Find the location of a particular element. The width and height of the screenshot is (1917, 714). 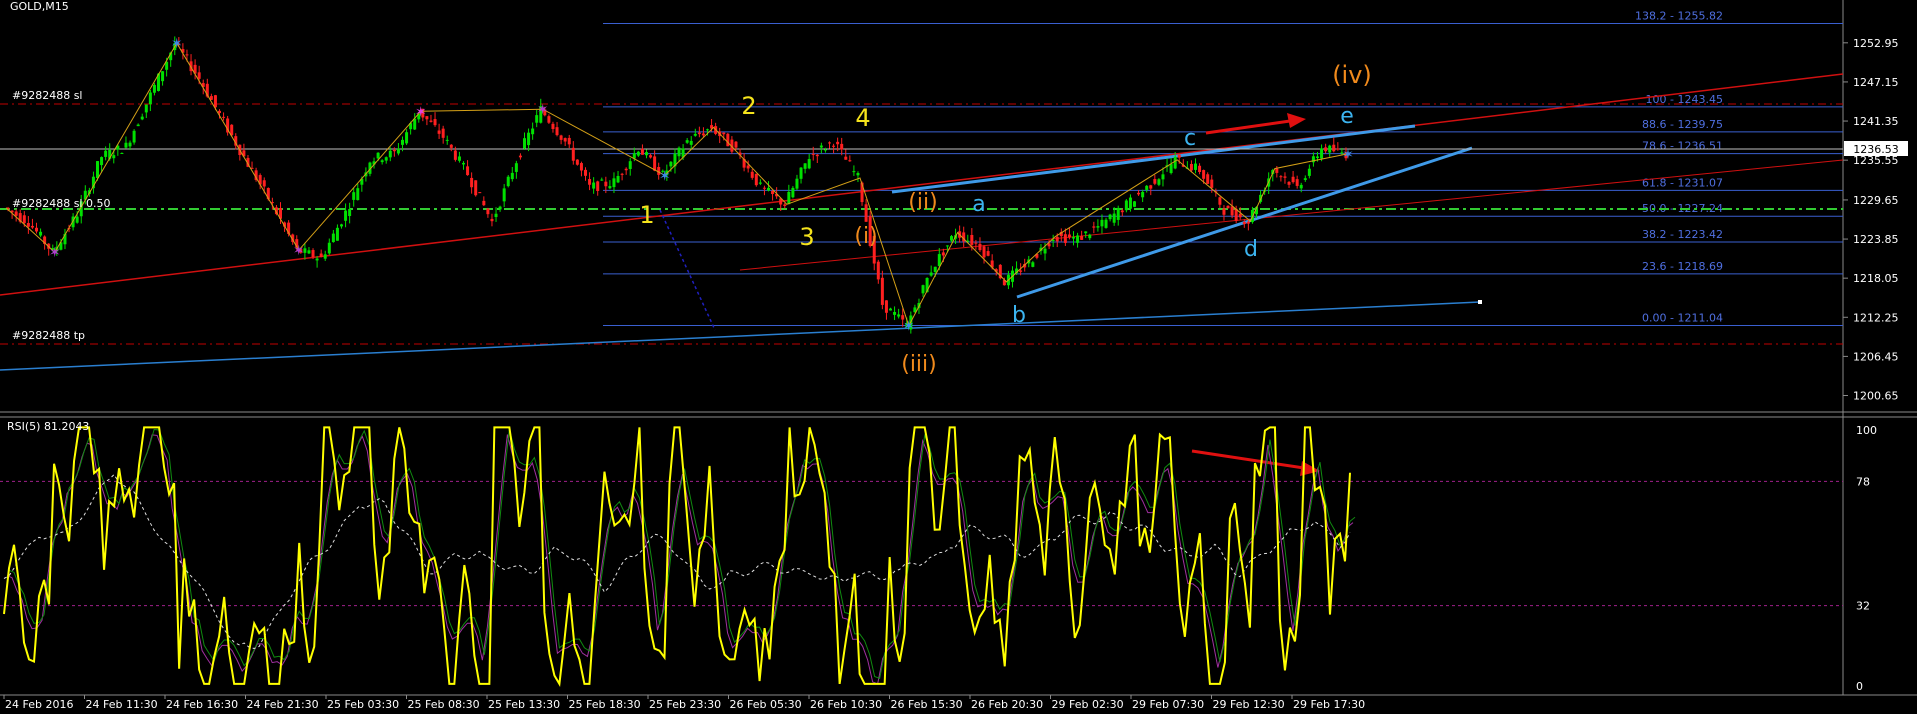

wave-label-4: 4 is located at coordinates (862, 118).